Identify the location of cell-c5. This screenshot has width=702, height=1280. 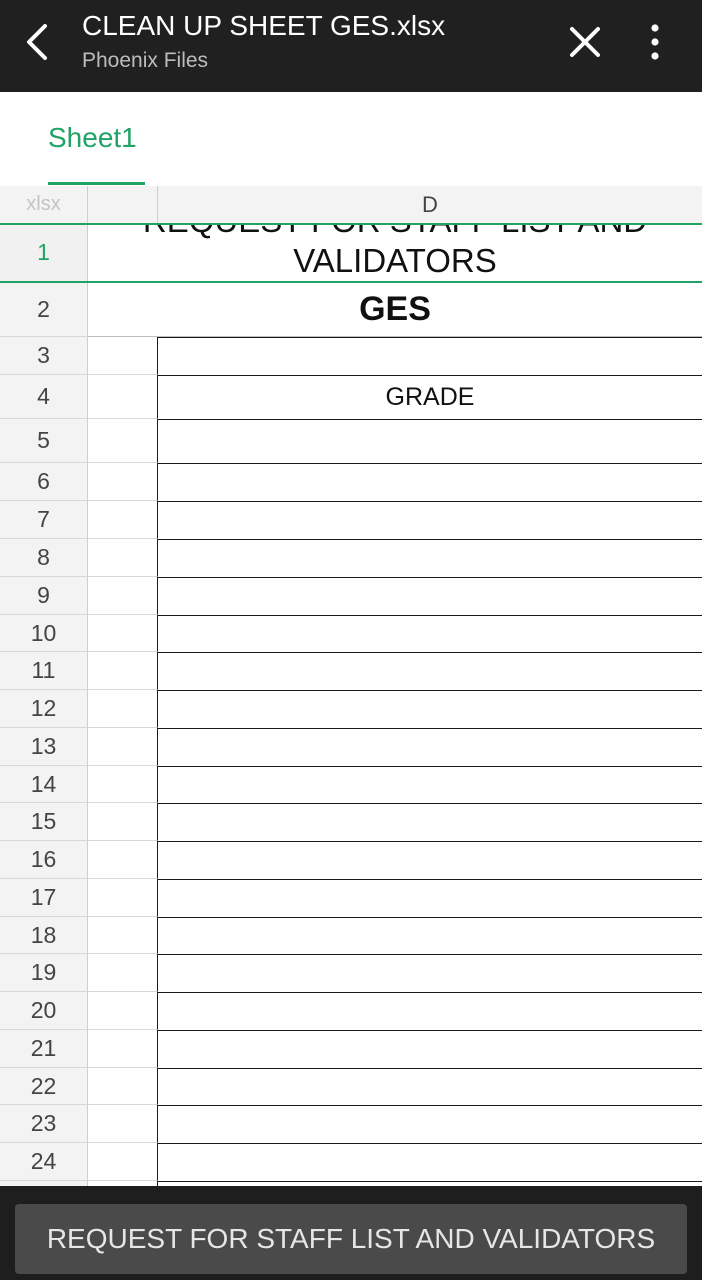
(123, 441).